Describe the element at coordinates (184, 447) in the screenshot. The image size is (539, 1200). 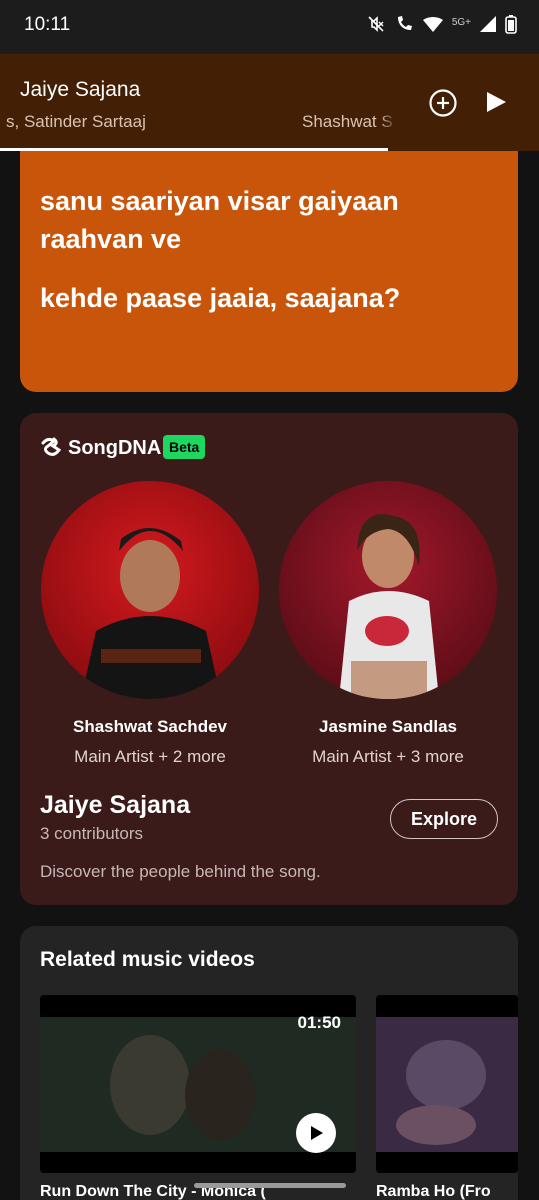
I see `beta-badge: Beta` at that location.